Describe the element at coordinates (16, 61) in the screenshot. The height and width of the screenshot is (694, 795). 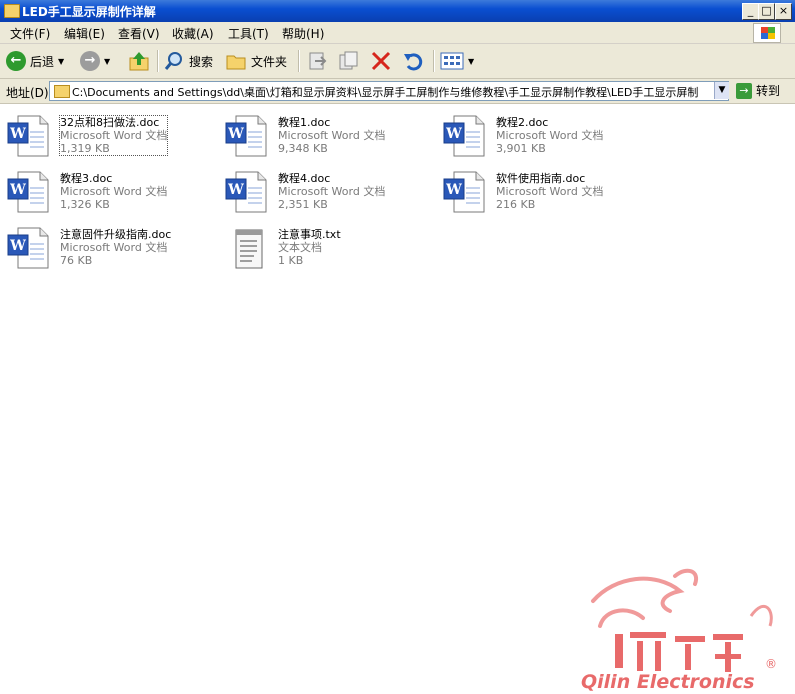
I see `back-arrow-icon: ←` at that location.